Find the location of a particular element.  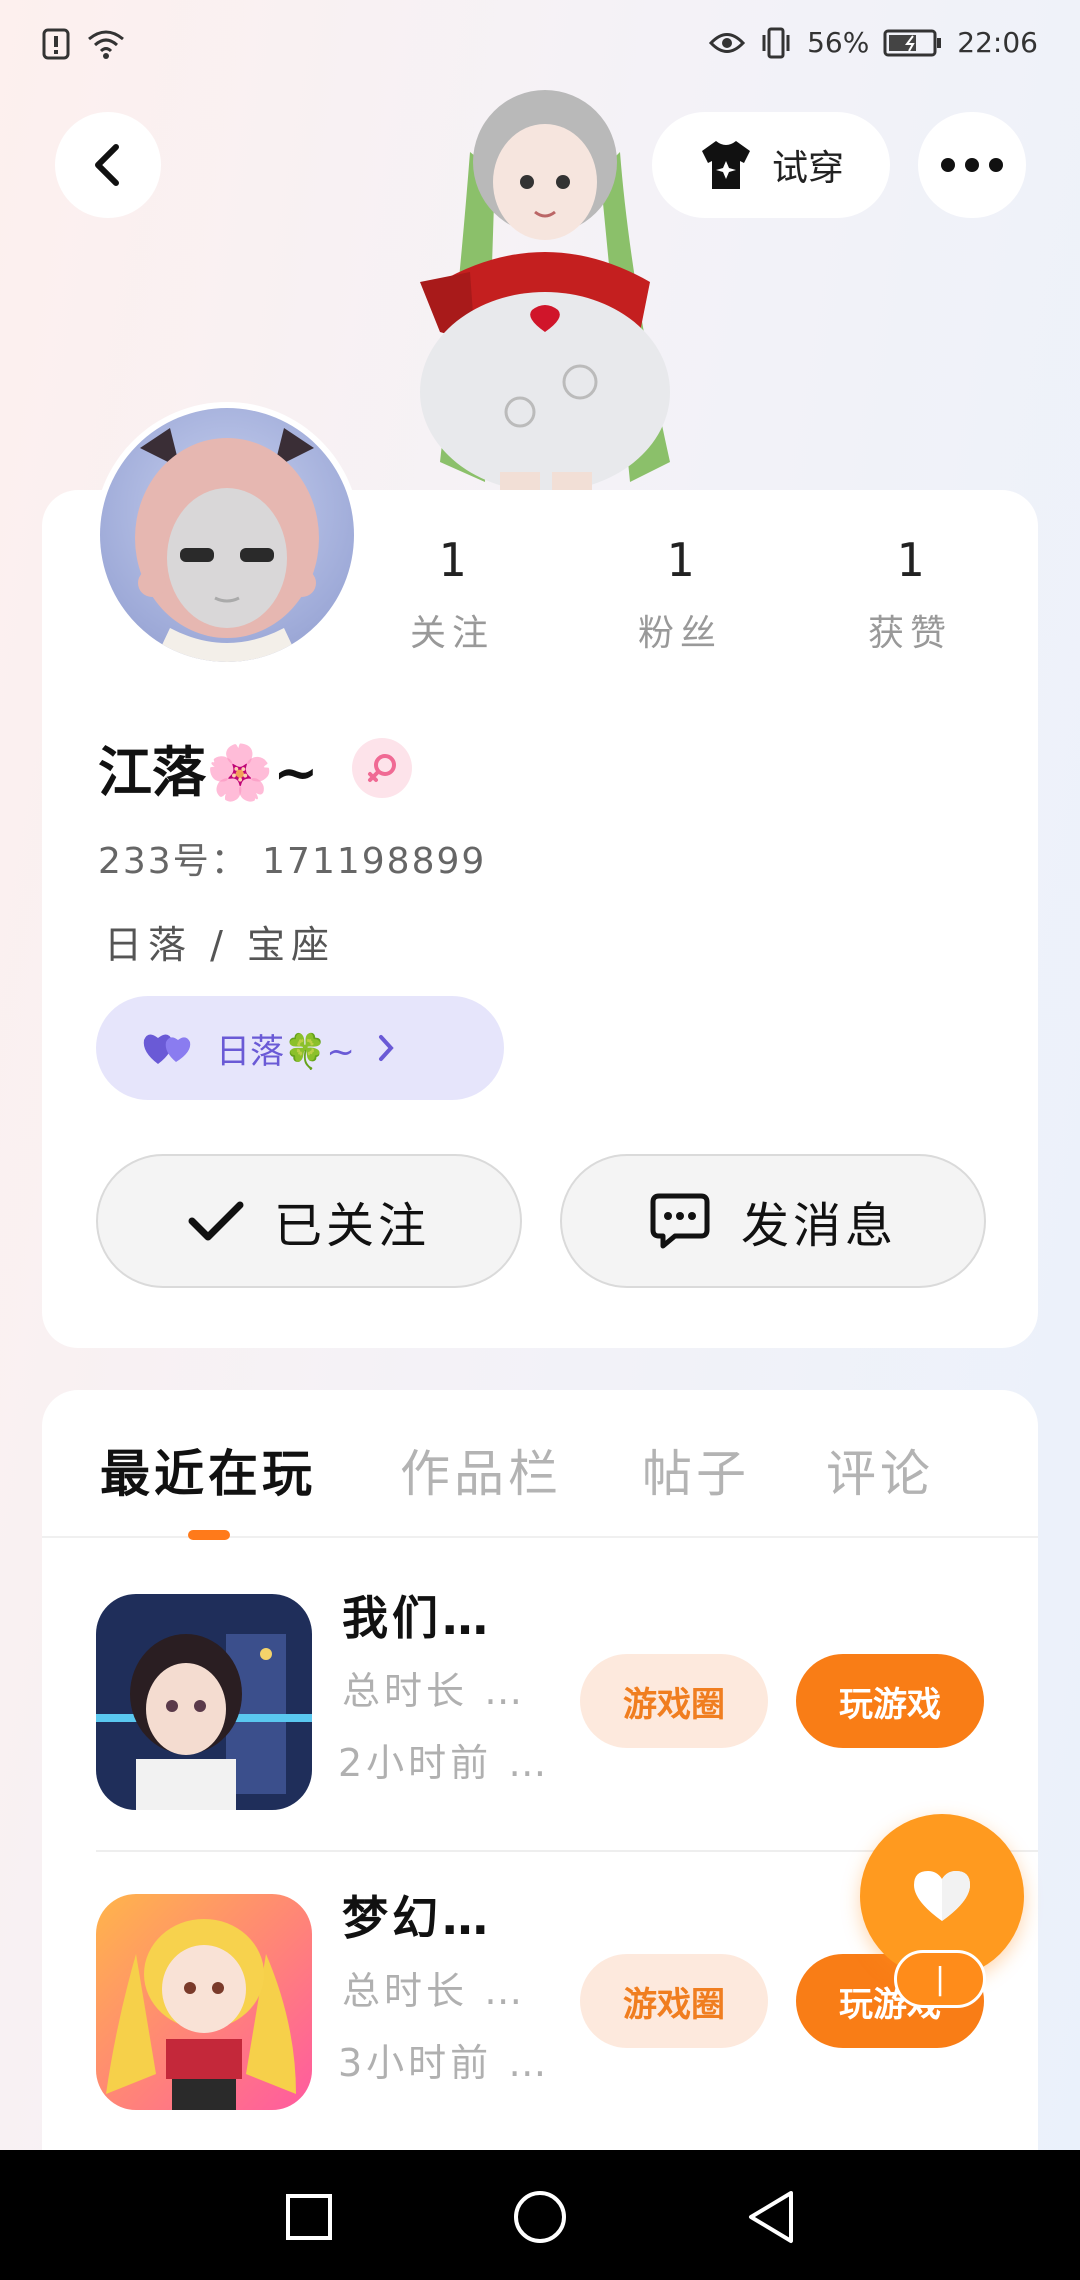

battery-icon is located at coordinates (912, 42).